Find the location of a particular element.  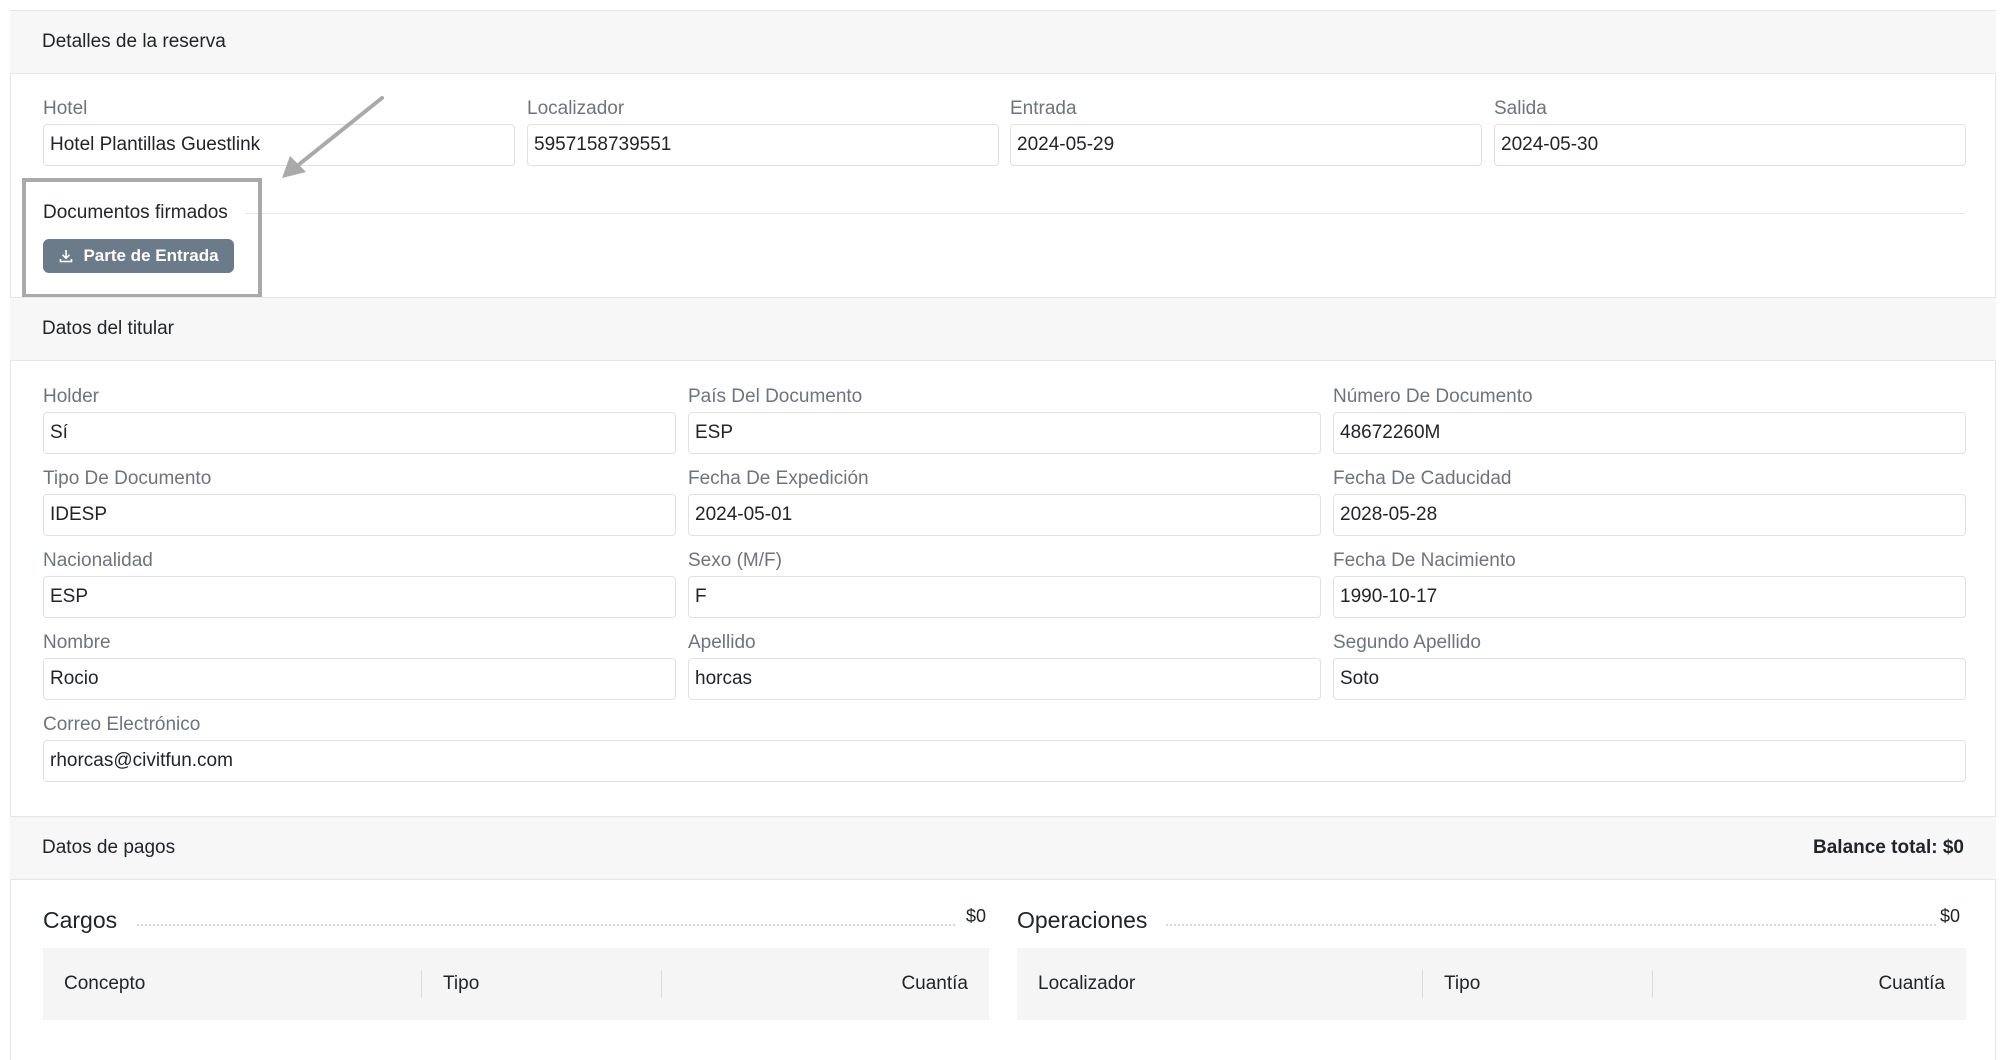

issue-date-label: Fecha De Expedición is located at coordinates (778, 478).